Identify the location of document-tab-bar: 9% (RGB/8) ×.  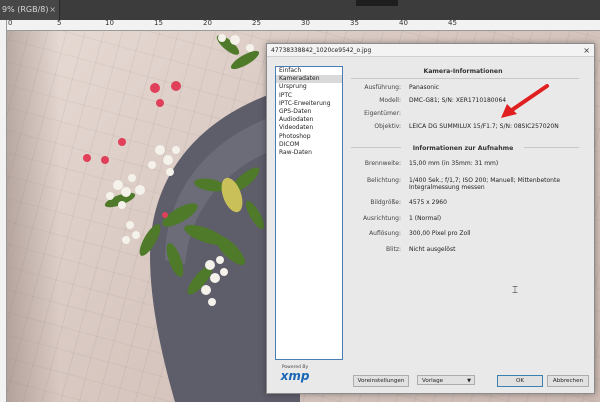
(300, 10).